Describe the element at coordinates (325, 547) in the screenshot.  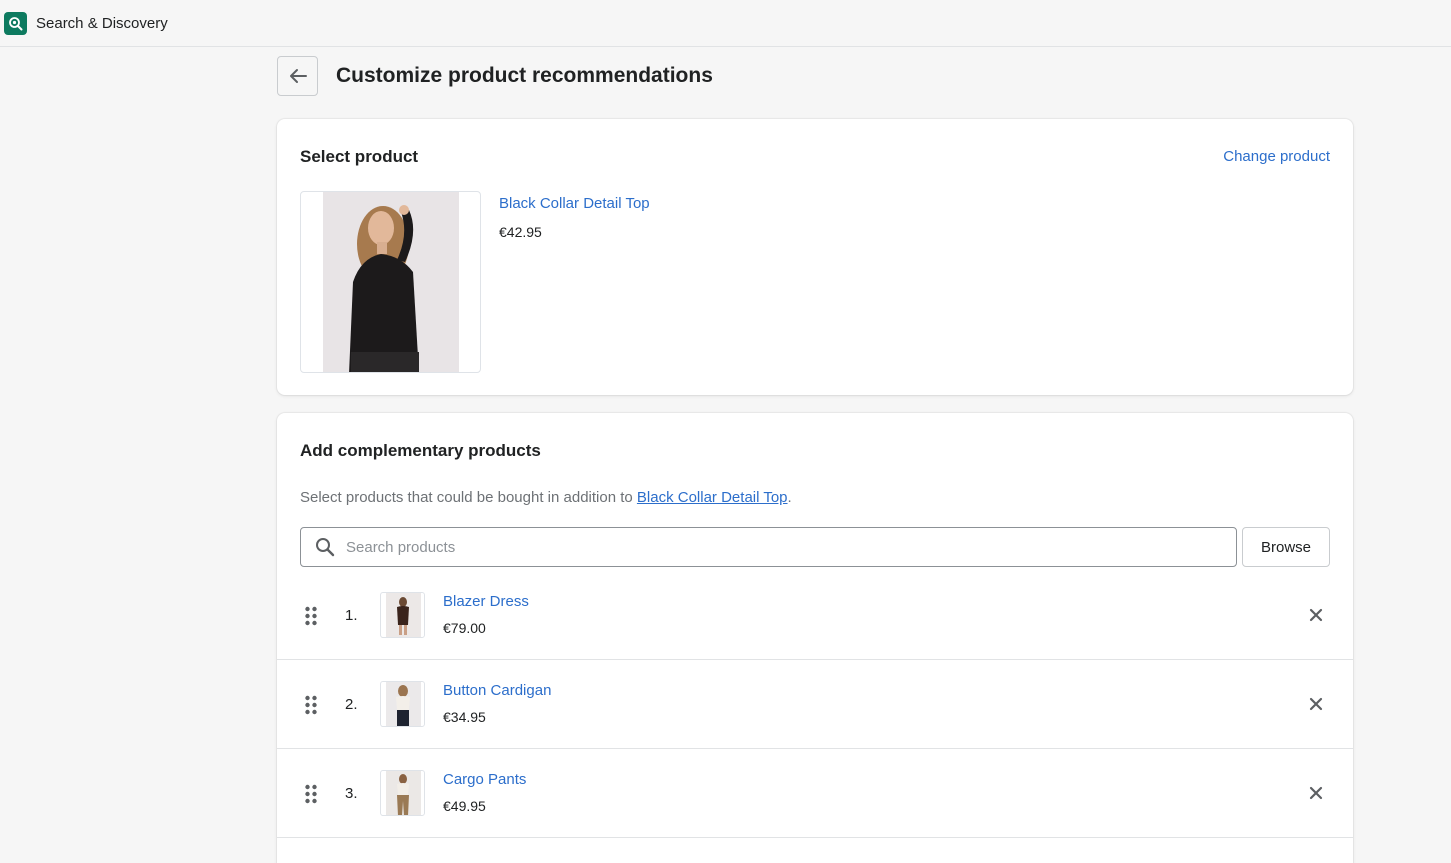
I see `search-icon` at that location.